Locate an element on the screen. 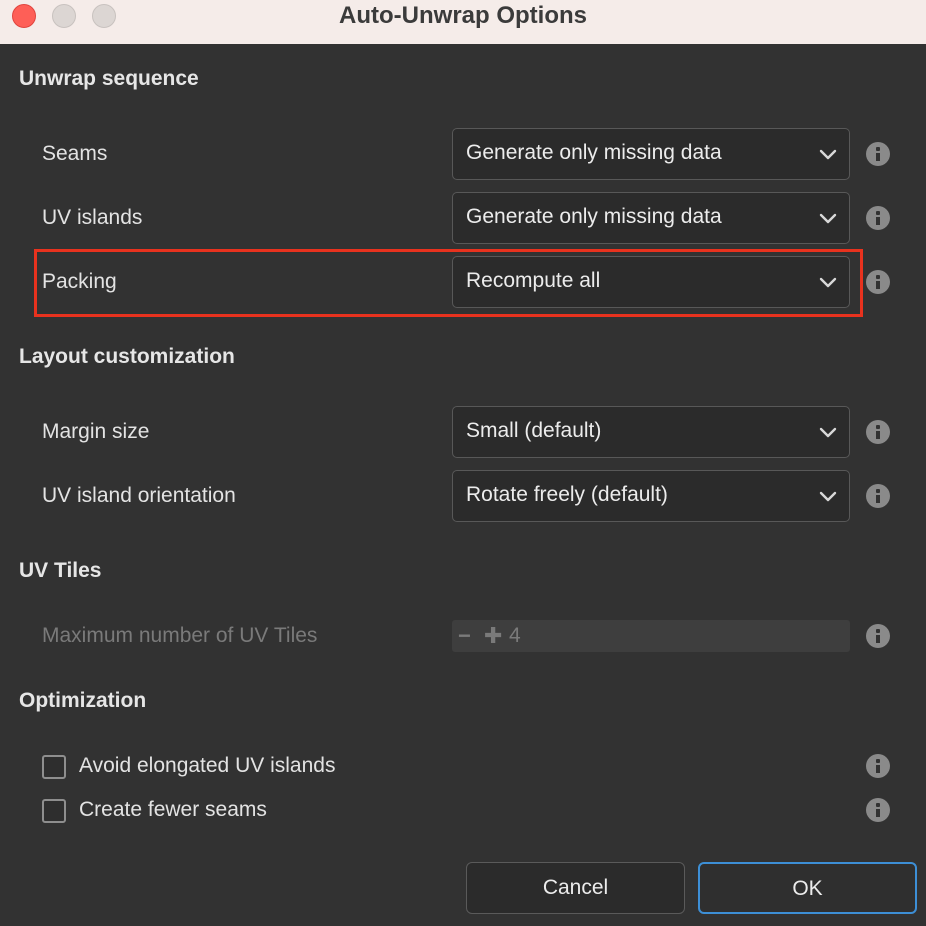 This screenshot has height=926, width=926. fewer-seams-label: Create fewer seams is located at coordinates (173, 810).